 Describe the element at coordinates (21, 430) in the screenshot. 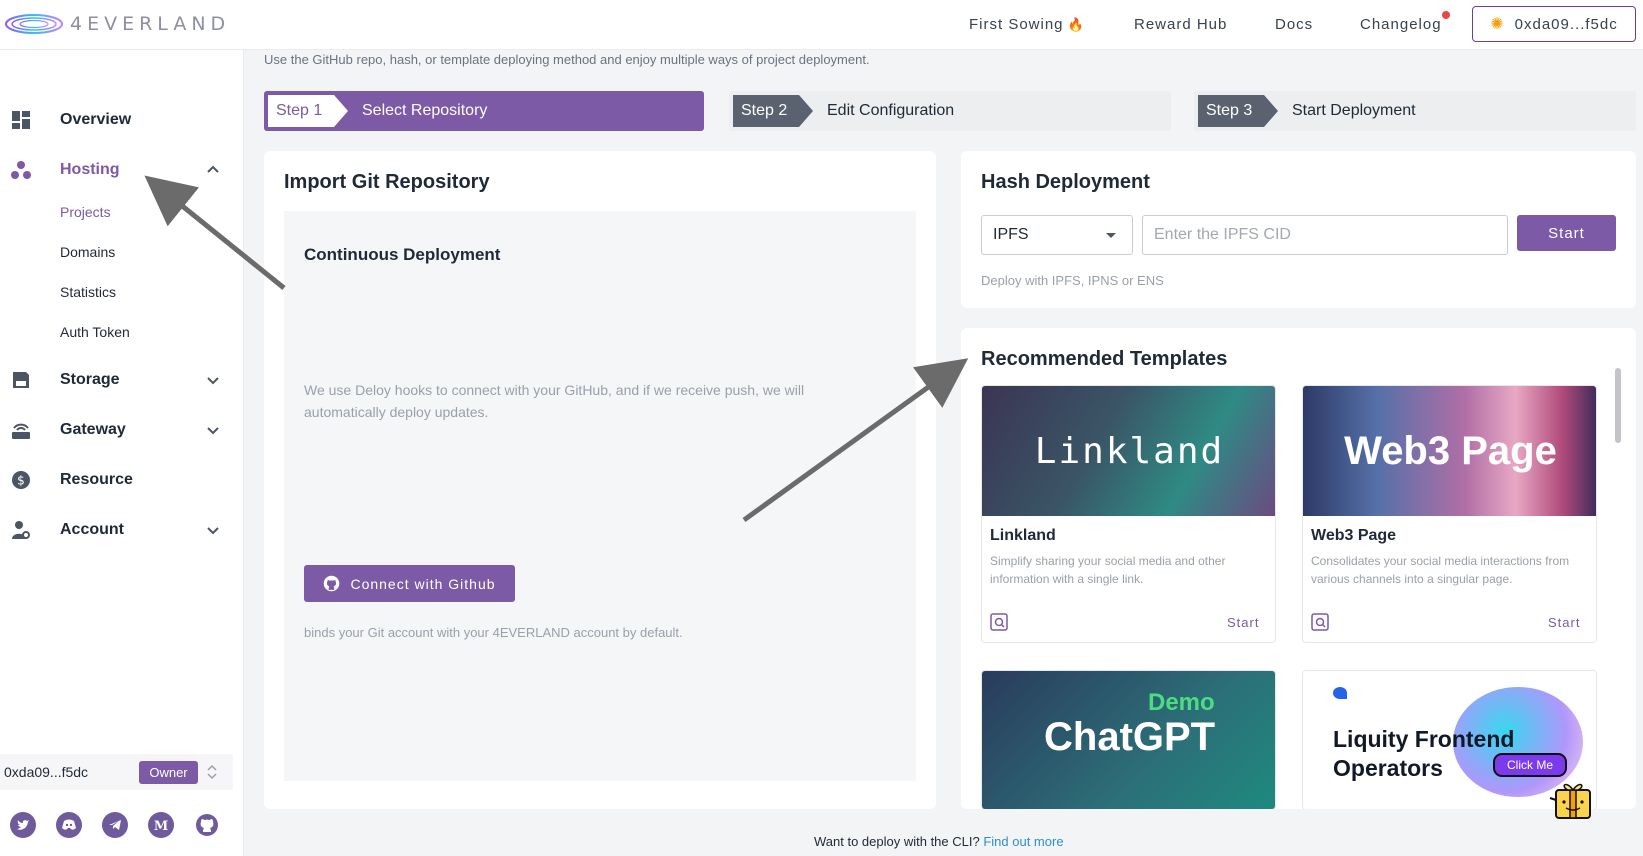

I see `gateway-icon` at that location.